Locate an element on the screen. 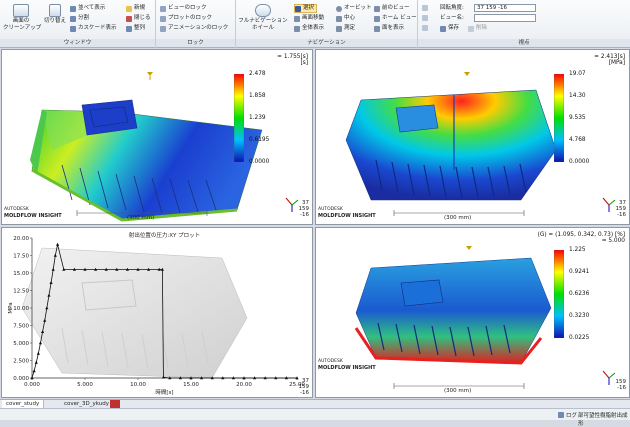 This screenshot has height=427, width=630. arrange-button: 整列 is located at coordinates (135, 28).